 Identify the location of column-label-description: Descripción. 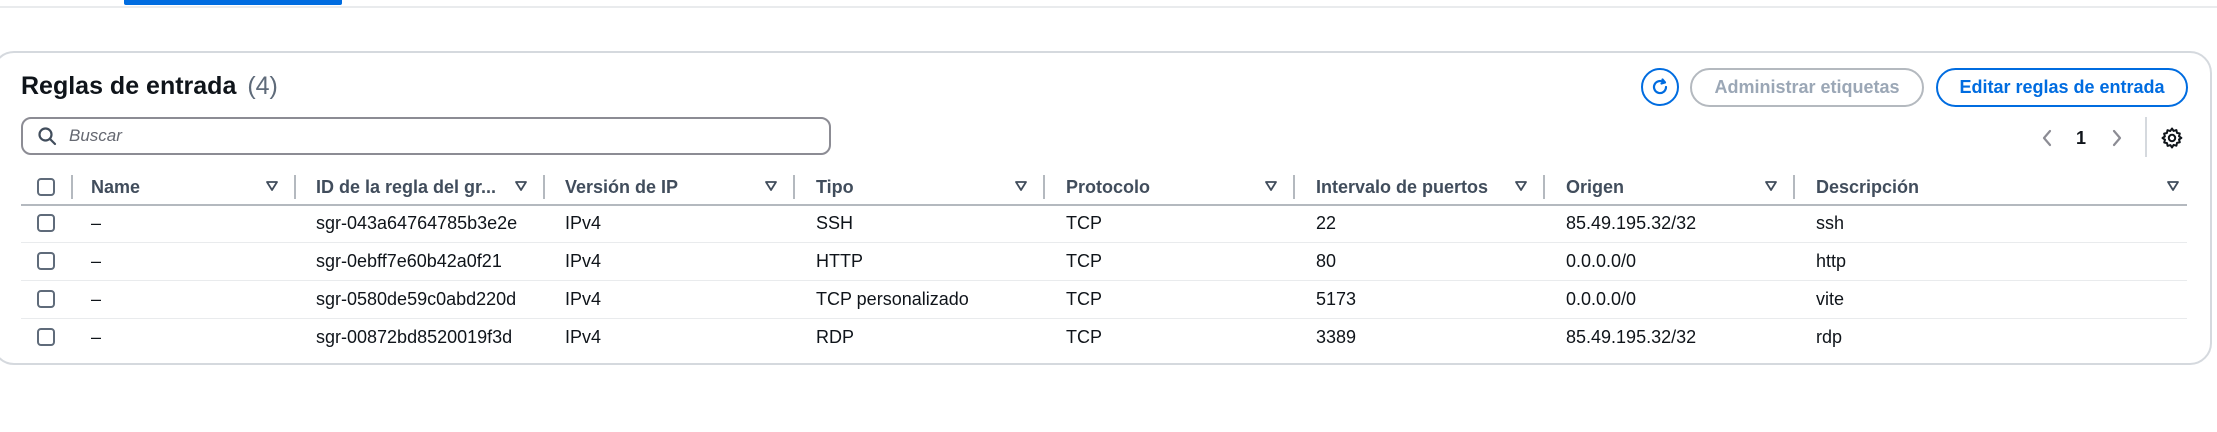
(1868, 186).